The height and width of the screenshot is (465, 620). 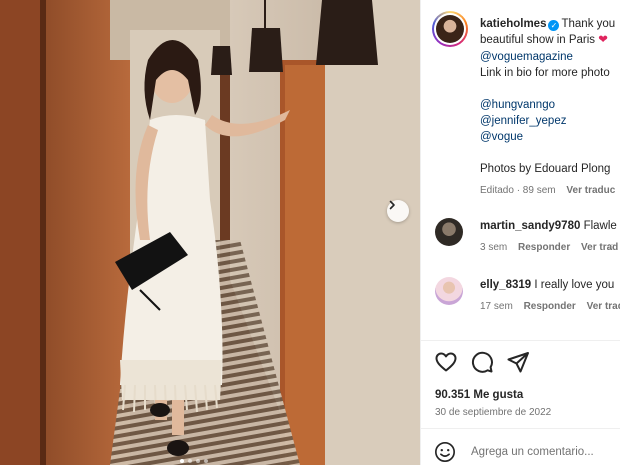 What do you see at coordinates (450, 29) in the screenshot?
I see `author-avatar` at bounding box center [450, 29].